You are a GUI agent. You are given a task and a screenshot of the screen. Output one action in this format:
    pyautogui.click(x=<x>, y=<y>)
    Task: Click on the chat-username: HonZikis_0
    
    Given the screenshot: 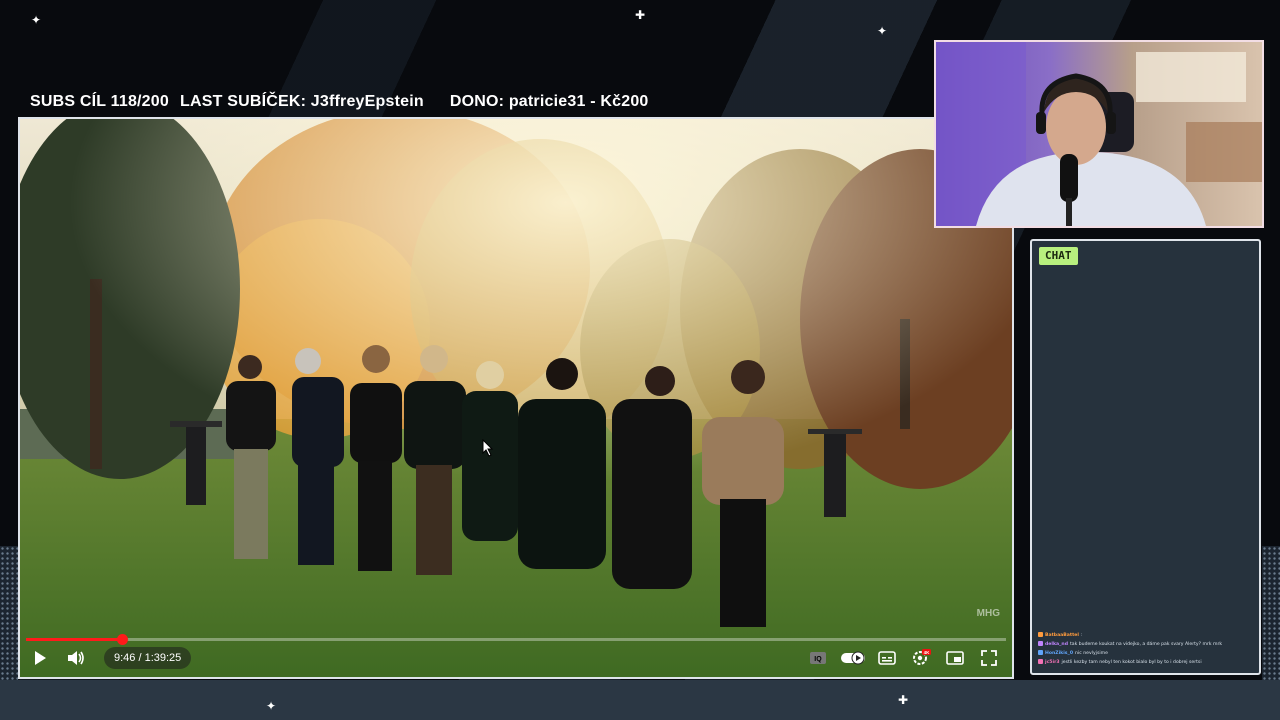 What is the action you would take?
    pyautogui.click(x=1059, y=653)
    